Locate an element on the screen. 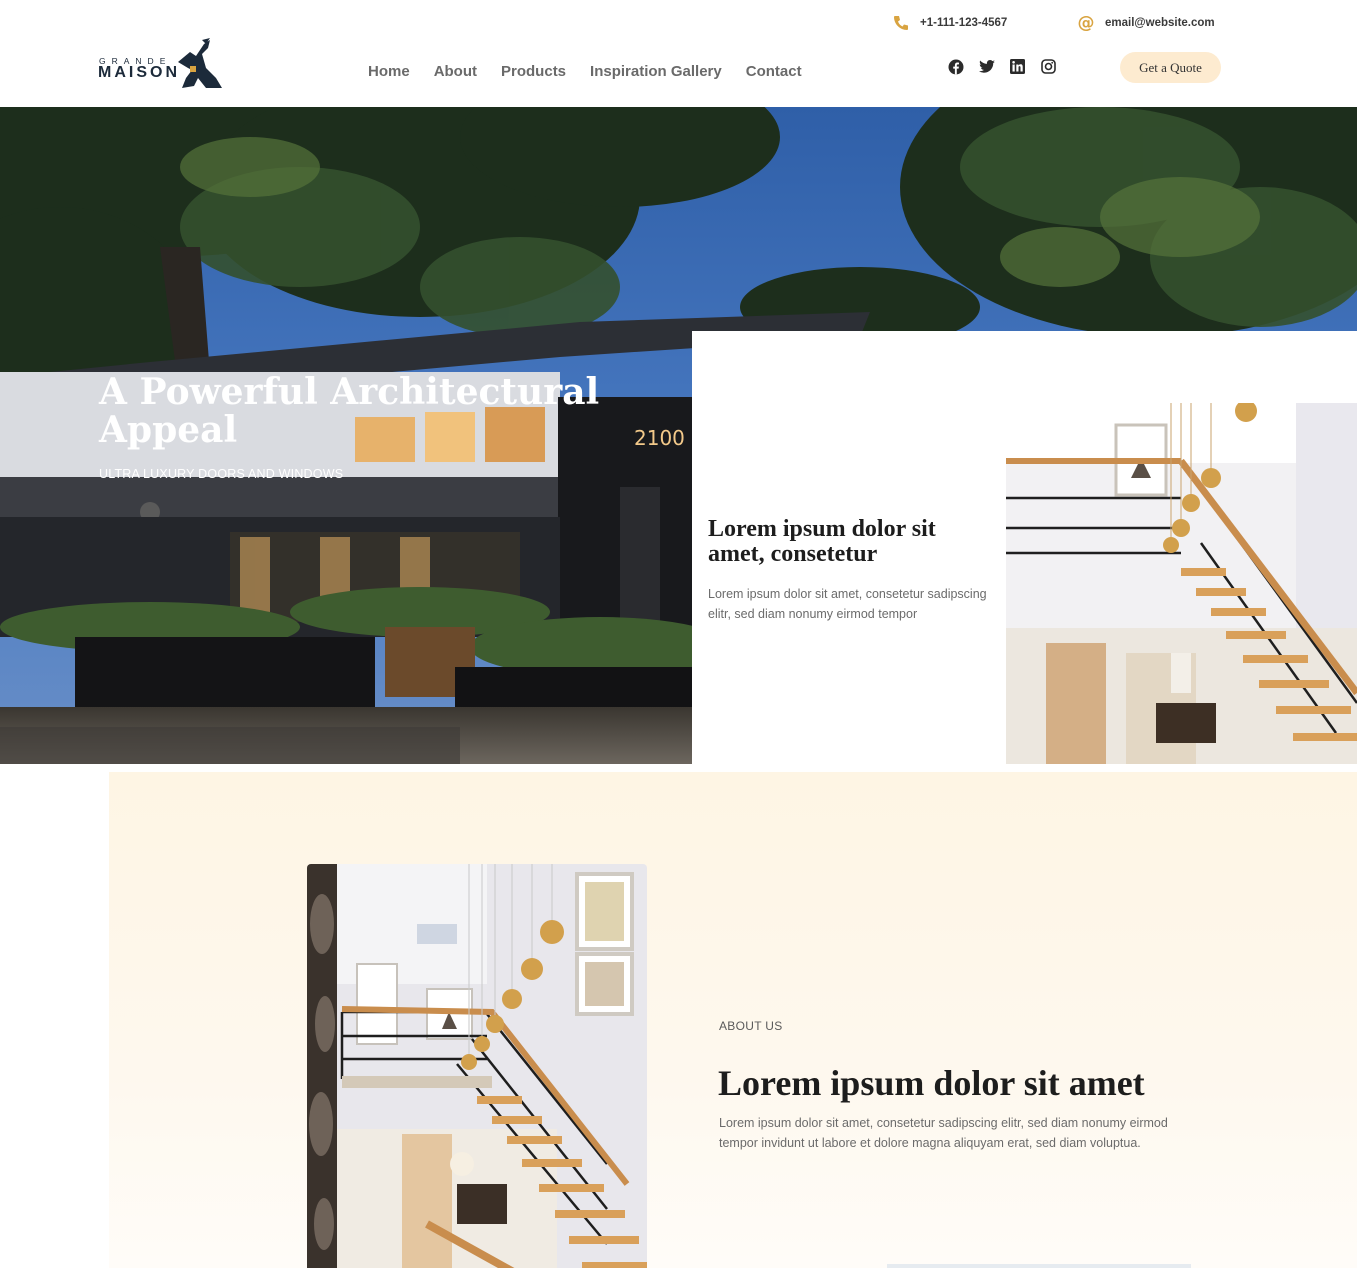  hero-subtitle: ULTRA LUXURY DOORS AND WINDOWS is located at coordinates (221, 474).